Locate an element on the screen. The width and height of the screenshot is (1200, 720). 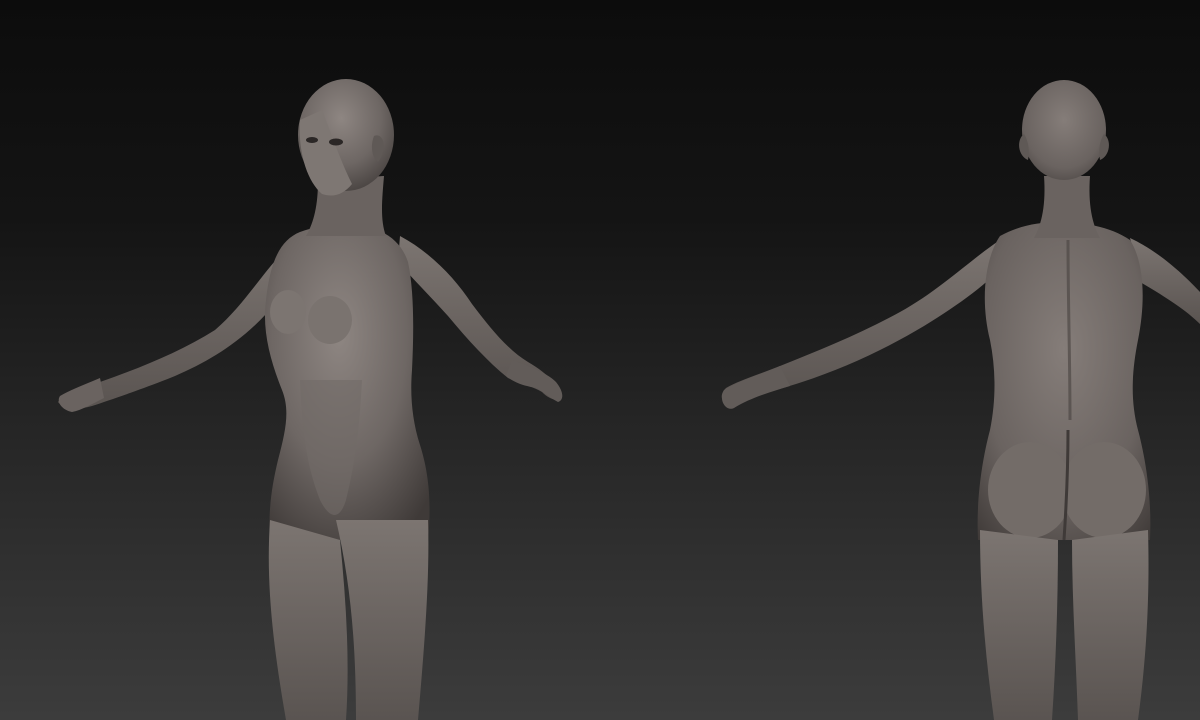
front-chest-right is located at coordinates (330, 320).